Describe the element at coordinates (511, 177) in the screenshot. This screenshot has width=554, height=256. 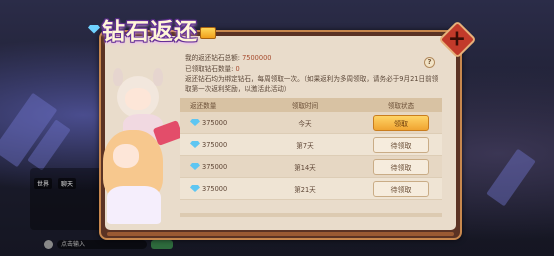
I see `background-crystal` at that location.